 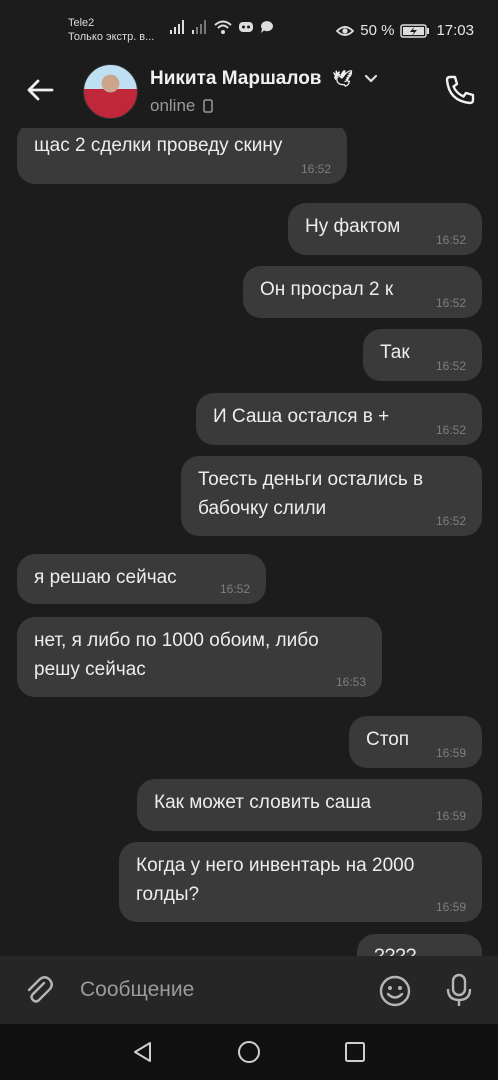 I want to click on message-text: я решаю сейчас, so click(x=105, y=577).